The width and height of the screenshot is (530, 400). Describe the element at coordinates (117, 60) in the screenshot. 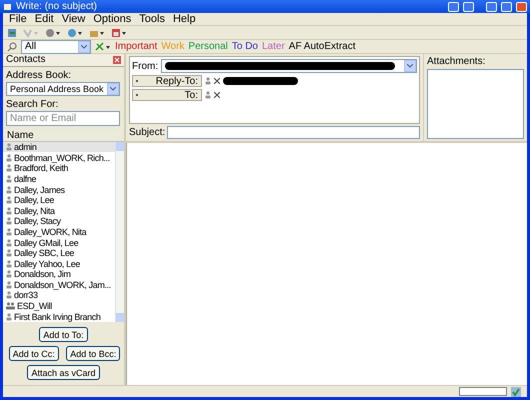

I see `close-icon` at that location.